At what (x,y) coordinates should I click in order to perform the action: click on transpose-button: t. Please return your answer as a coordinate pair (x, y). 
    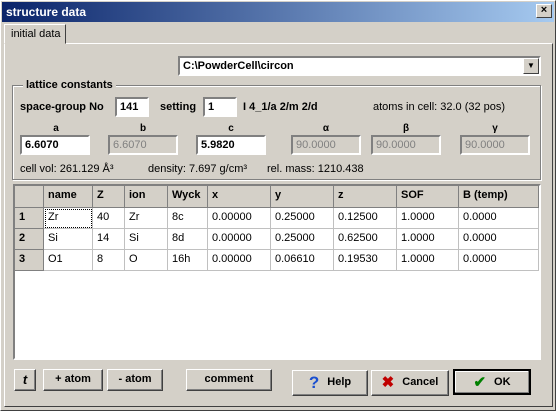
    Looking at the image, I should click on (25, 380).